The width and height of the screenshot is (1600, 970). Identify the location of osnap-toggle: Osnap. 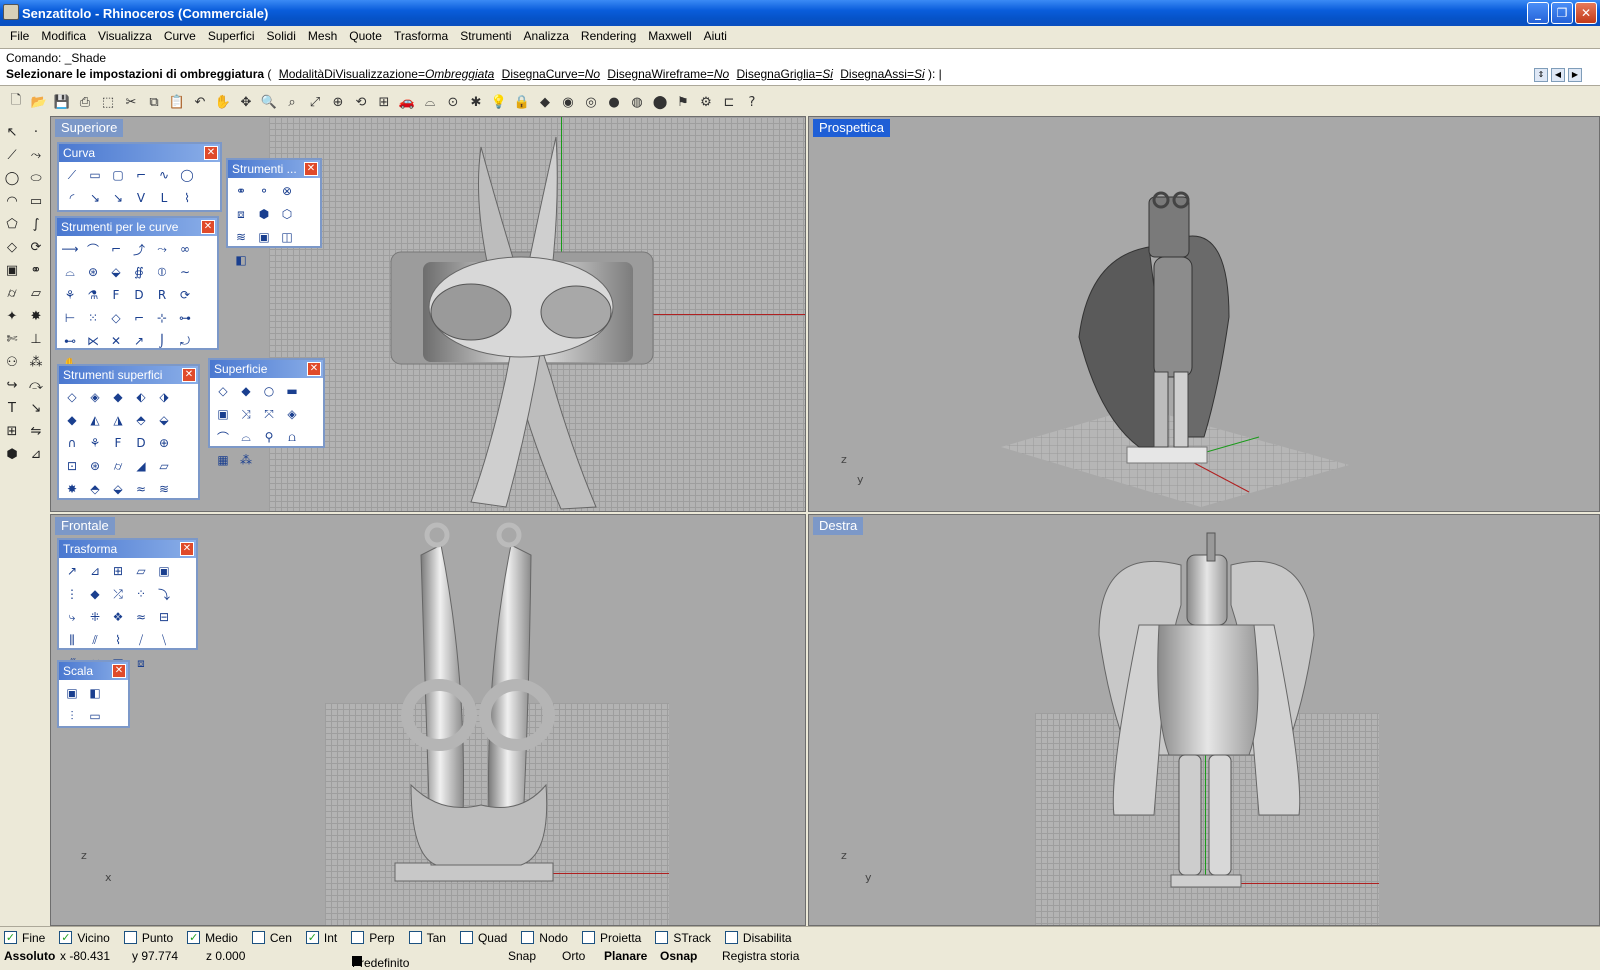
(678, 956).